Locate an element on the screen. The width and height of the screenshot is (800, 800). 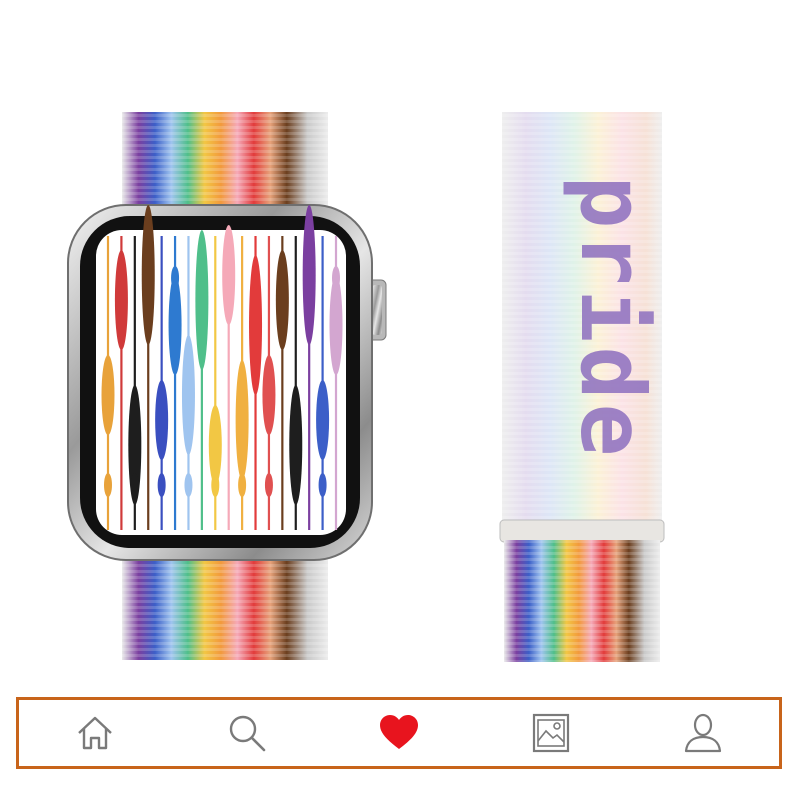
tab-home is located at coordinates (95, 733).